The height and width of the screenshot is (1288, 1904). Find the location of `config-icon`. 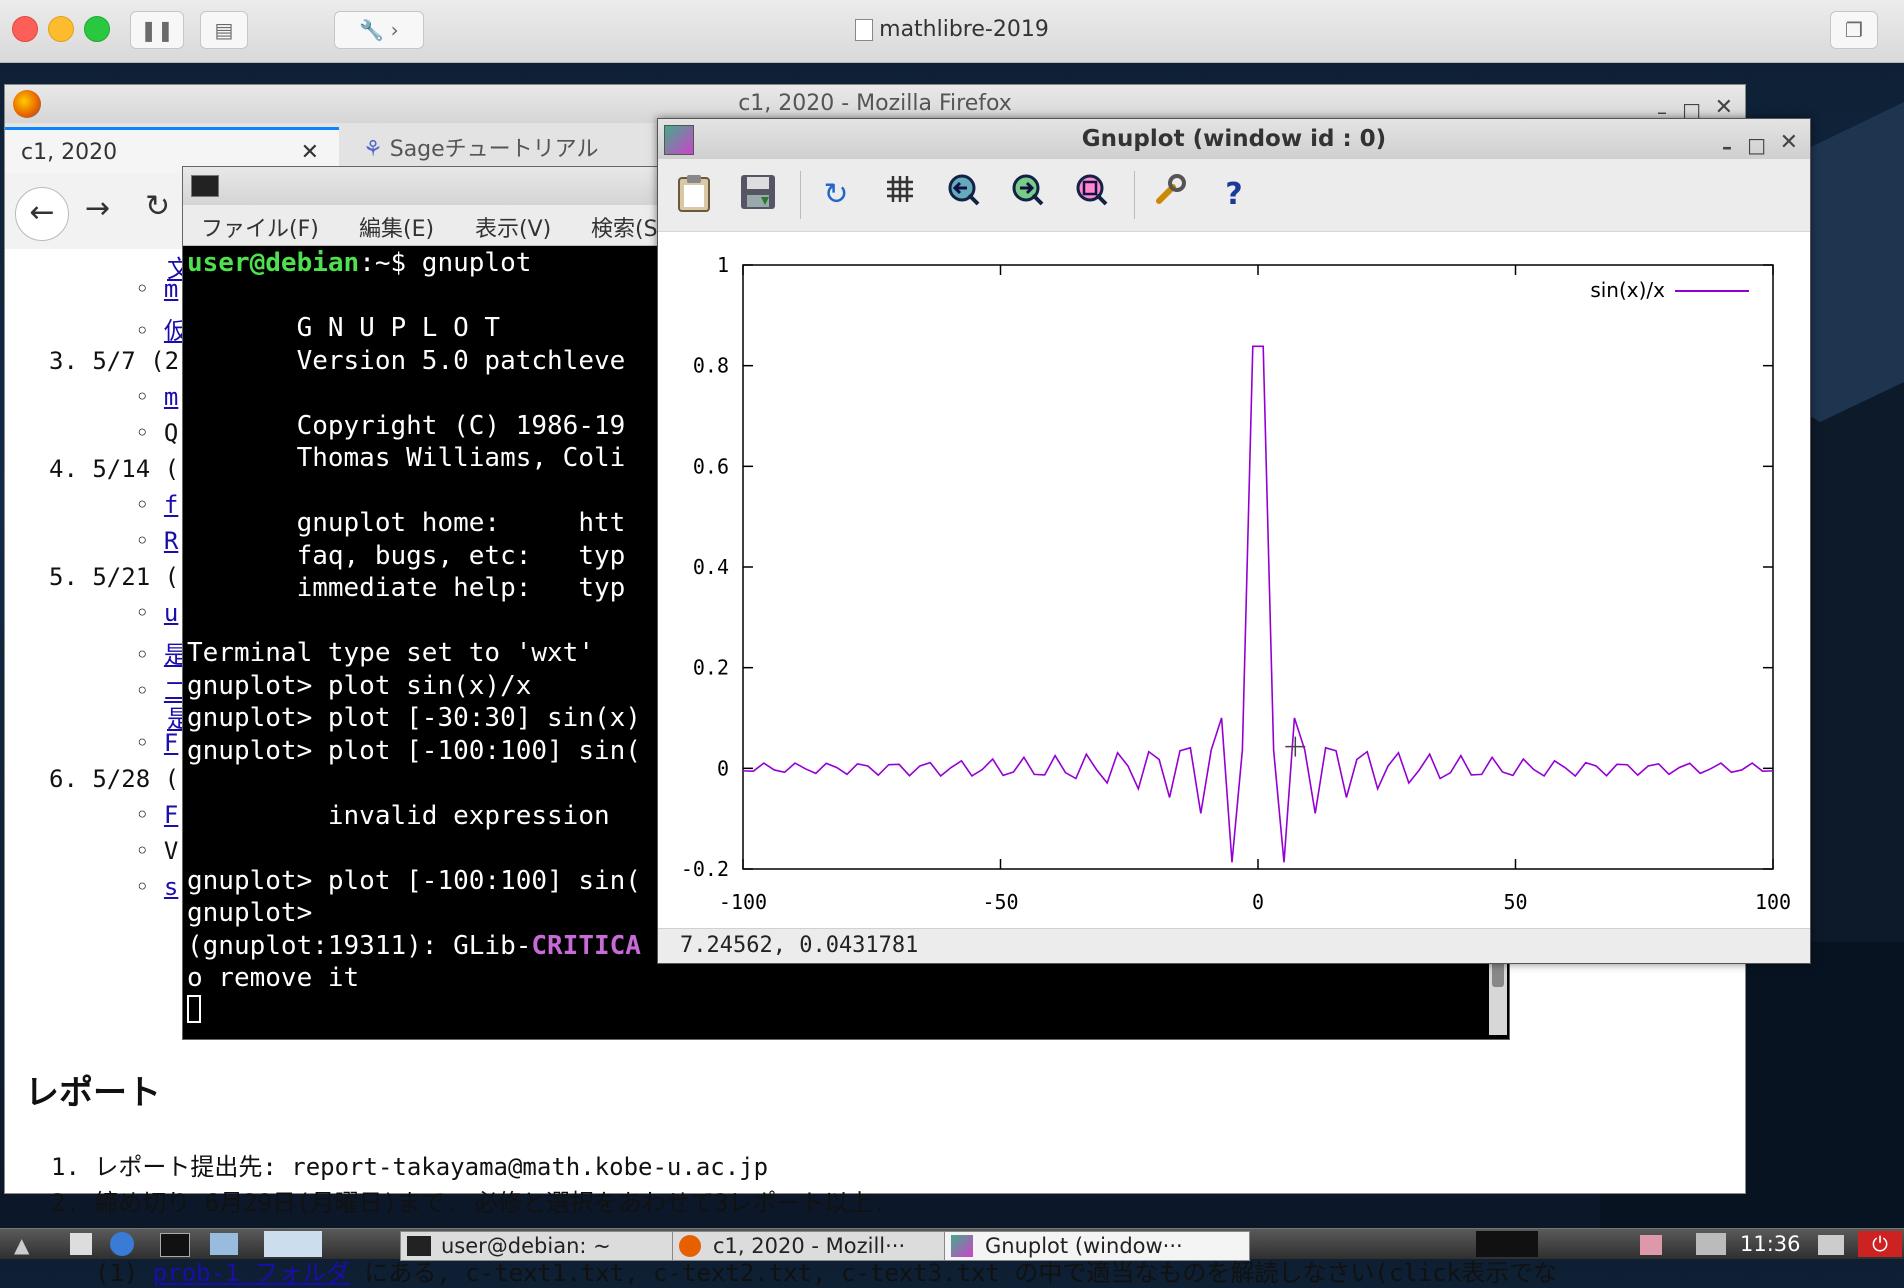

config-icon is located at coordinates (1170, 195).